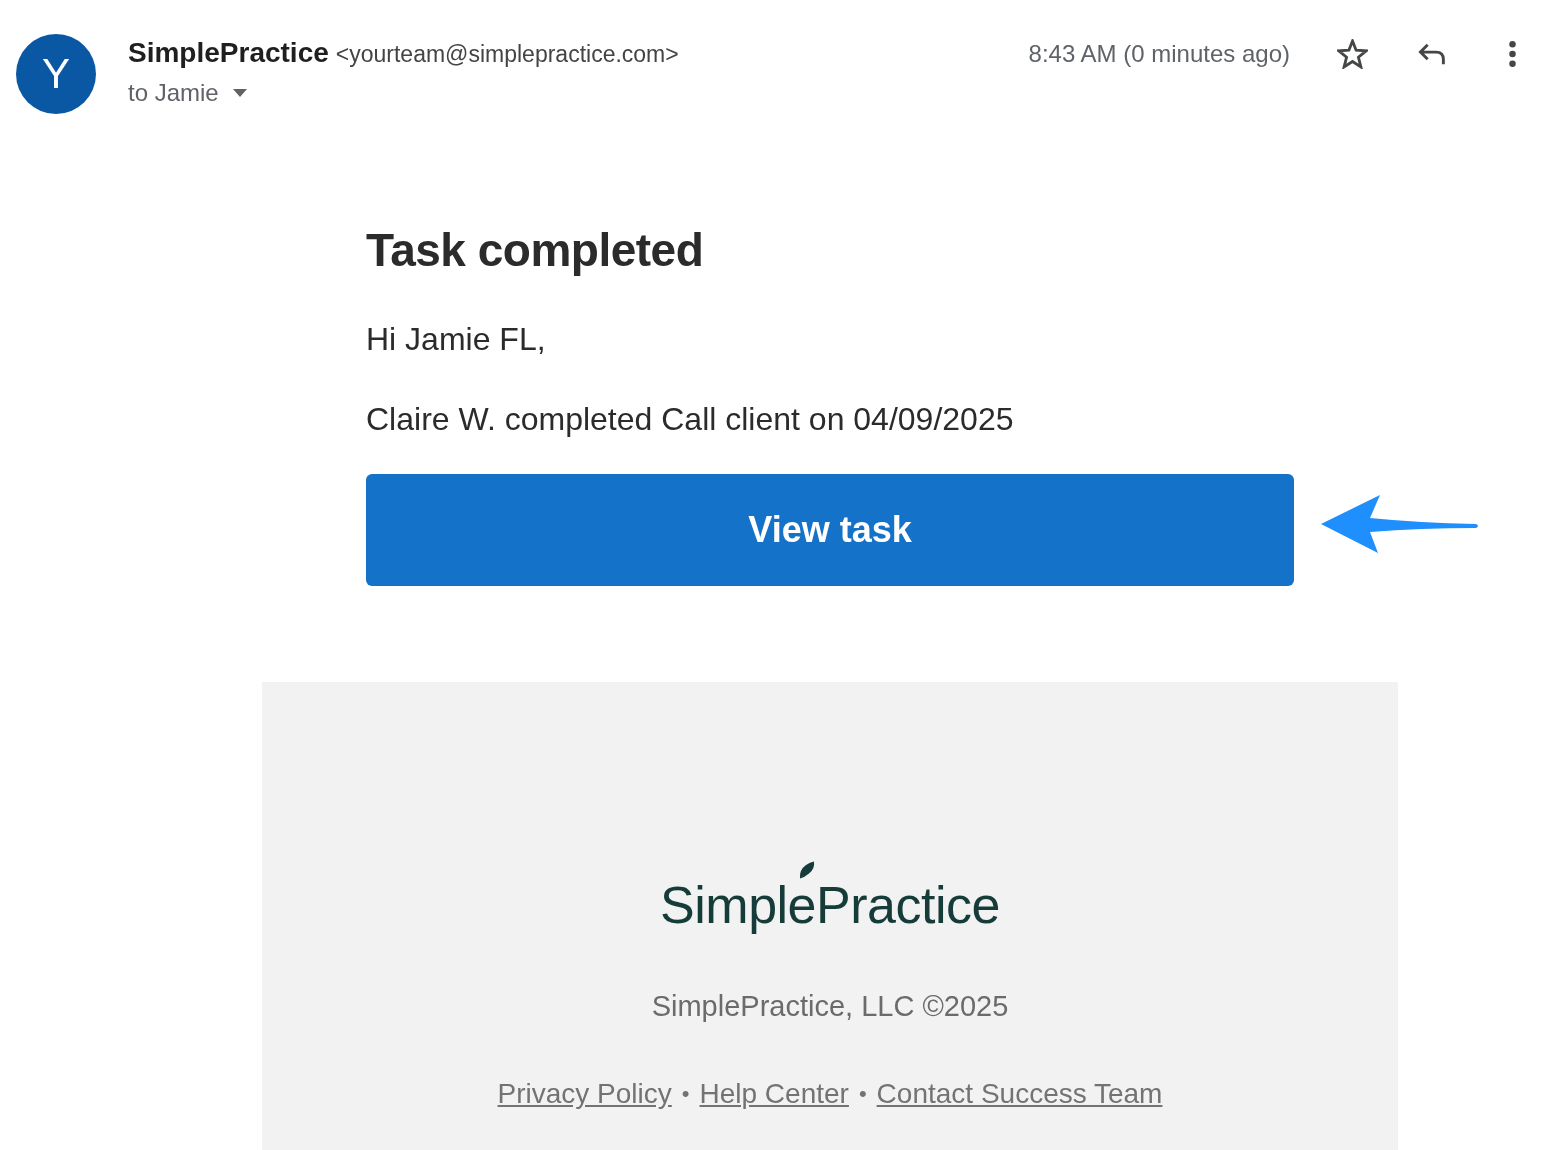 The height and width of the screenshot is (1150, 1558). Describe the element at coordinates (690, 419) in the screenshot. I see `message-text: Claire W. completed Call client on 04/09/2025` at that location.